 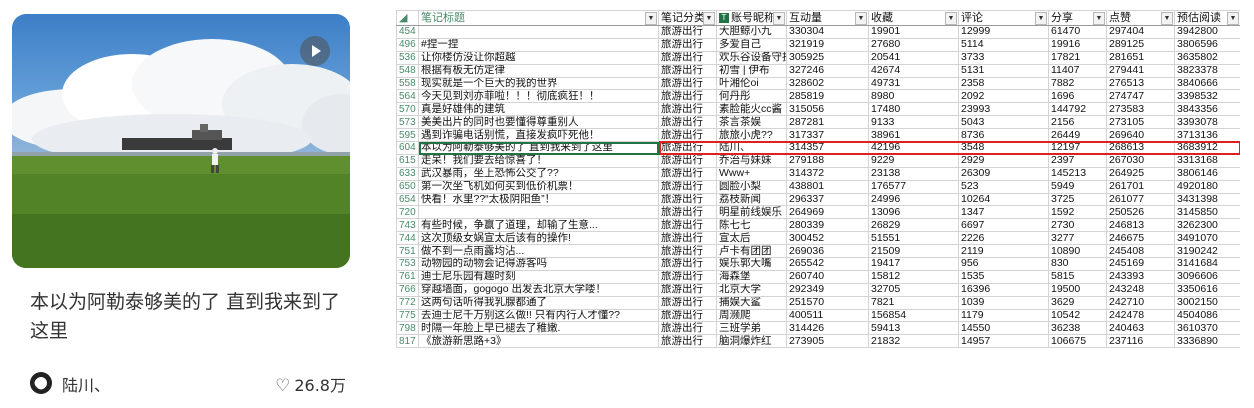 I want to click on row-number: 817, so click(x=407, y=341).